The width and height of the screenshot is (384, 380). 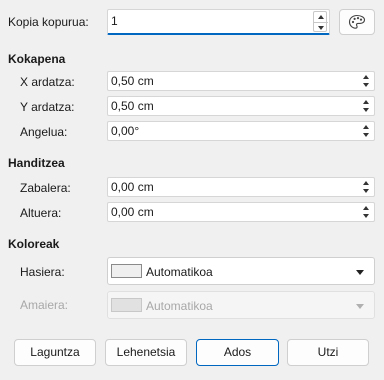 What do you see at coordinates (45, 188) in the screenshot?
I see `width-label: Zabalera:` at bounding box center [45, 188].